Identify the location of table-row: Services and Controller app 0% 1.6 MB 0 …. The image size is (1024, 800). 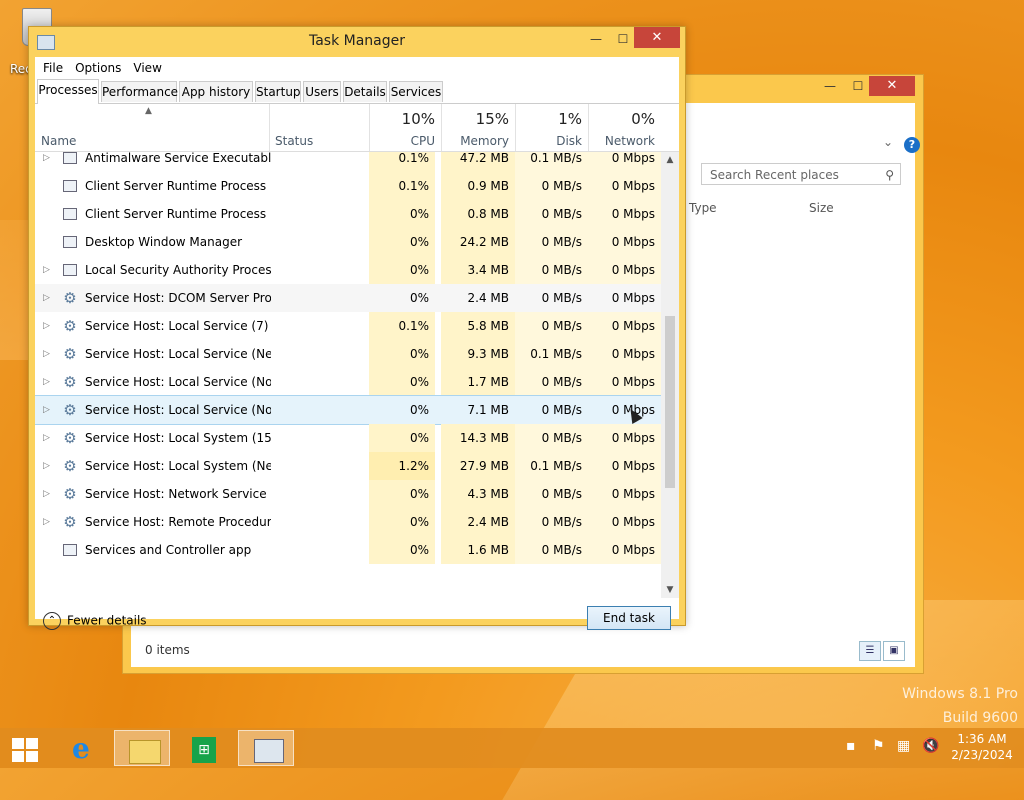
(348, 550).